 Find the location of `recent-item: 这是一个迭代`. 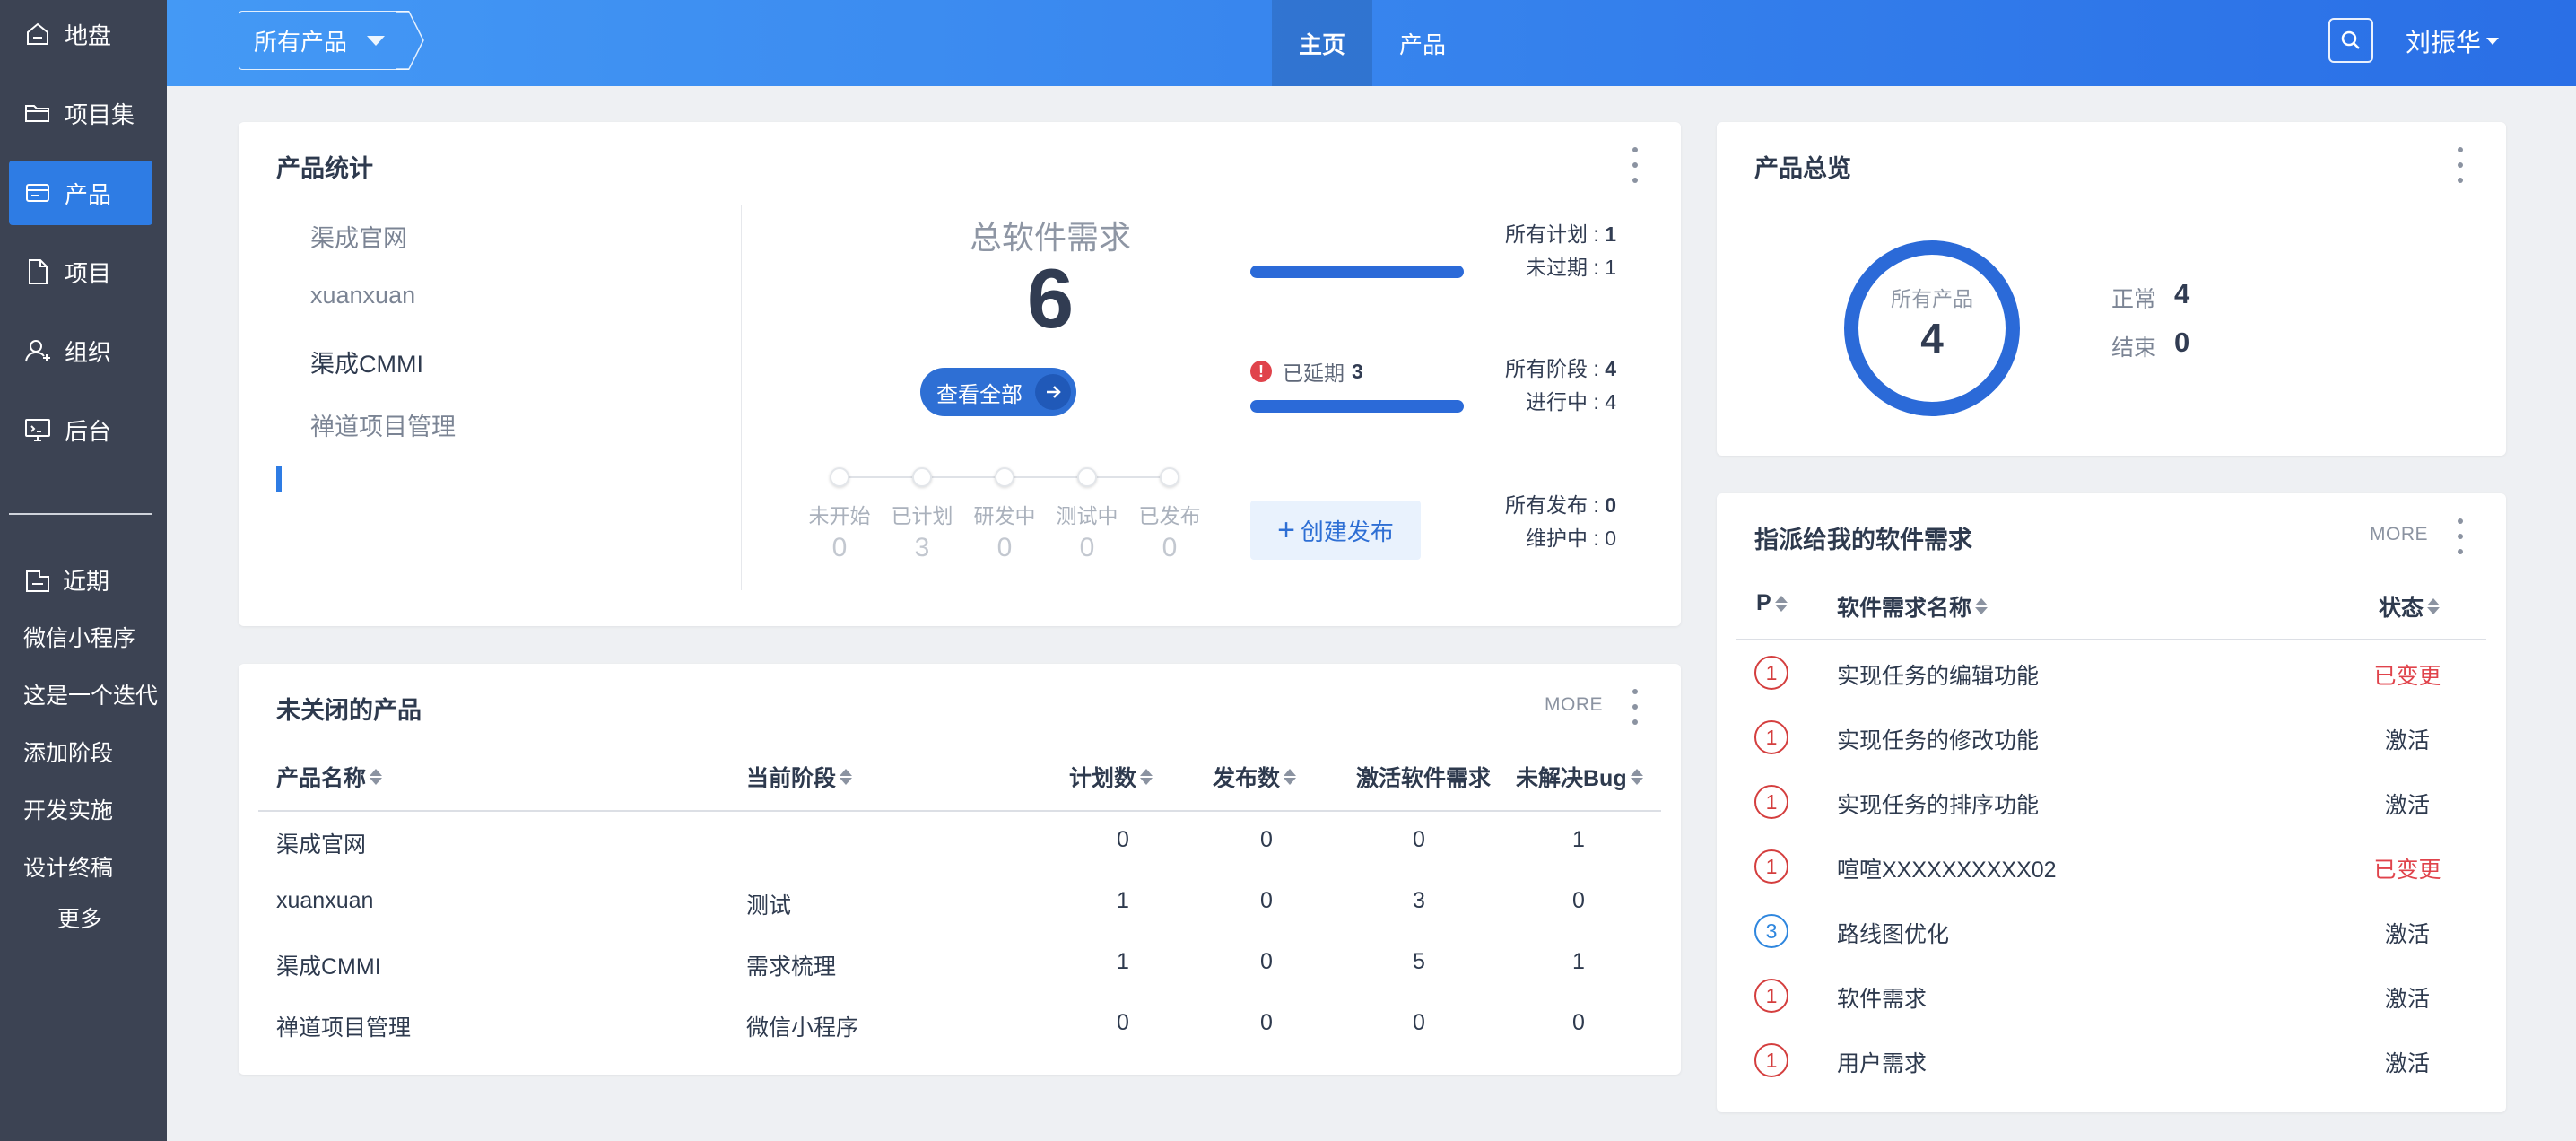

recent-item: 这是一个迭代 is located at coordinates (90, 694).